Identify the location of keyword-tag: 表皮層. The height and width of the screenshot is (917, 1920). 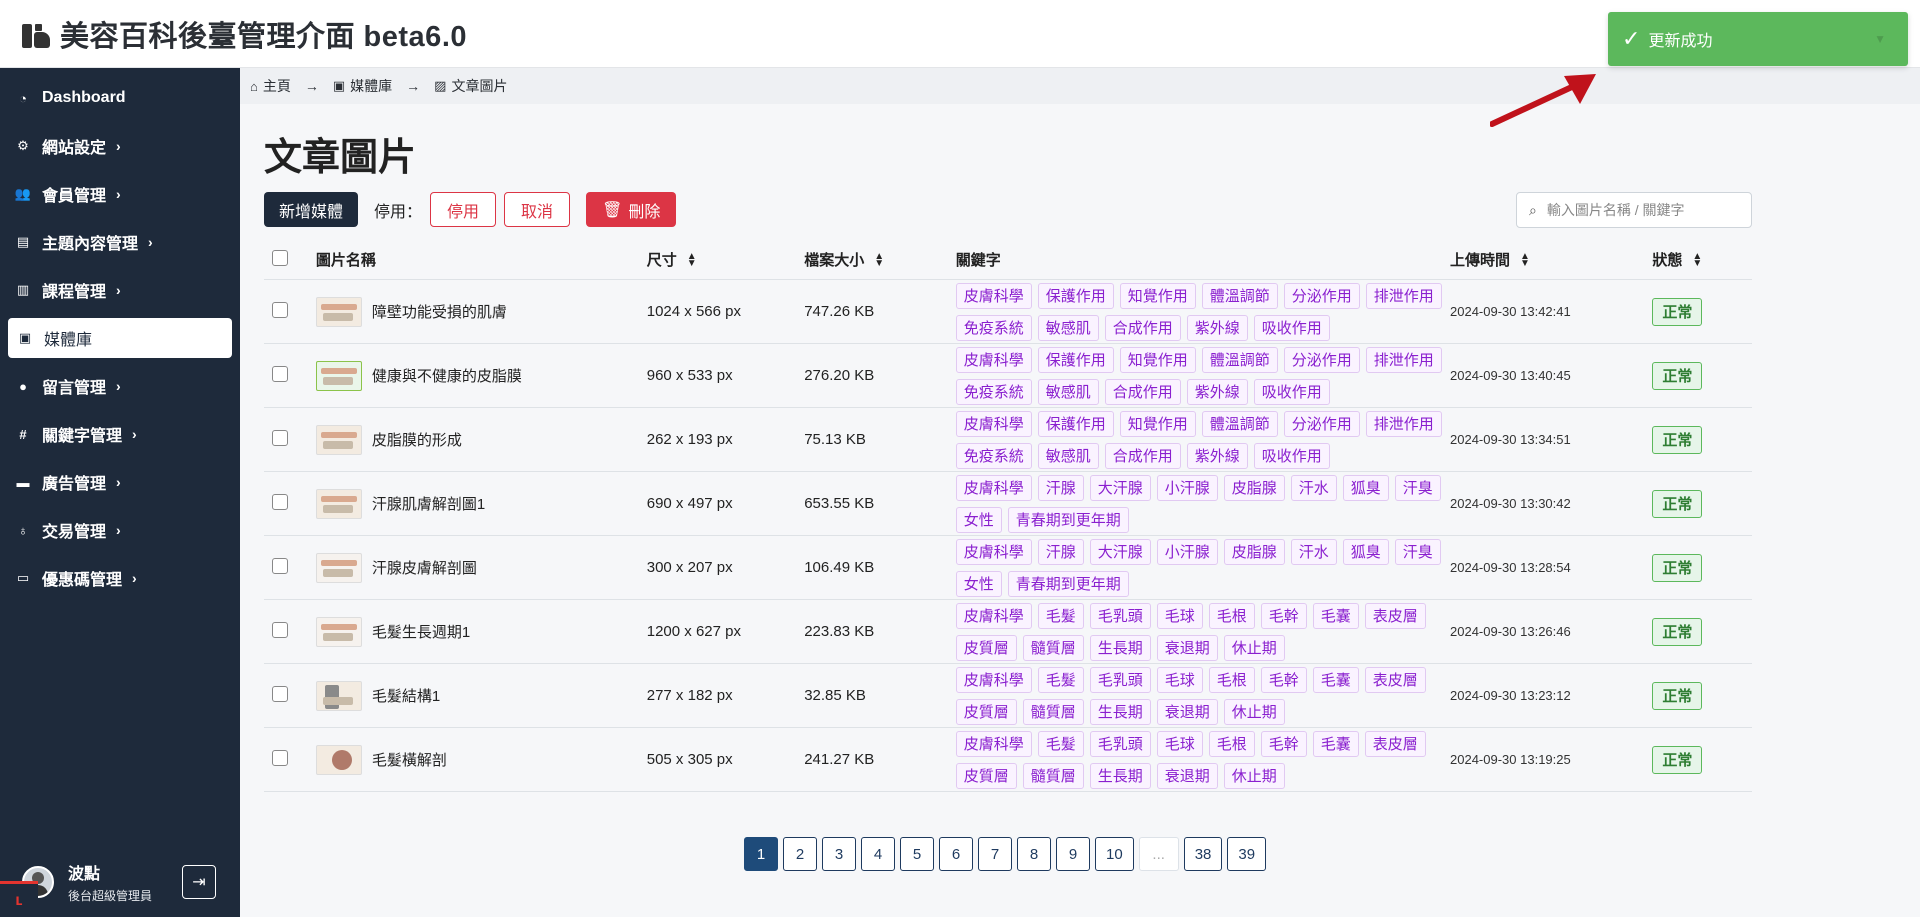
(1395, 679).